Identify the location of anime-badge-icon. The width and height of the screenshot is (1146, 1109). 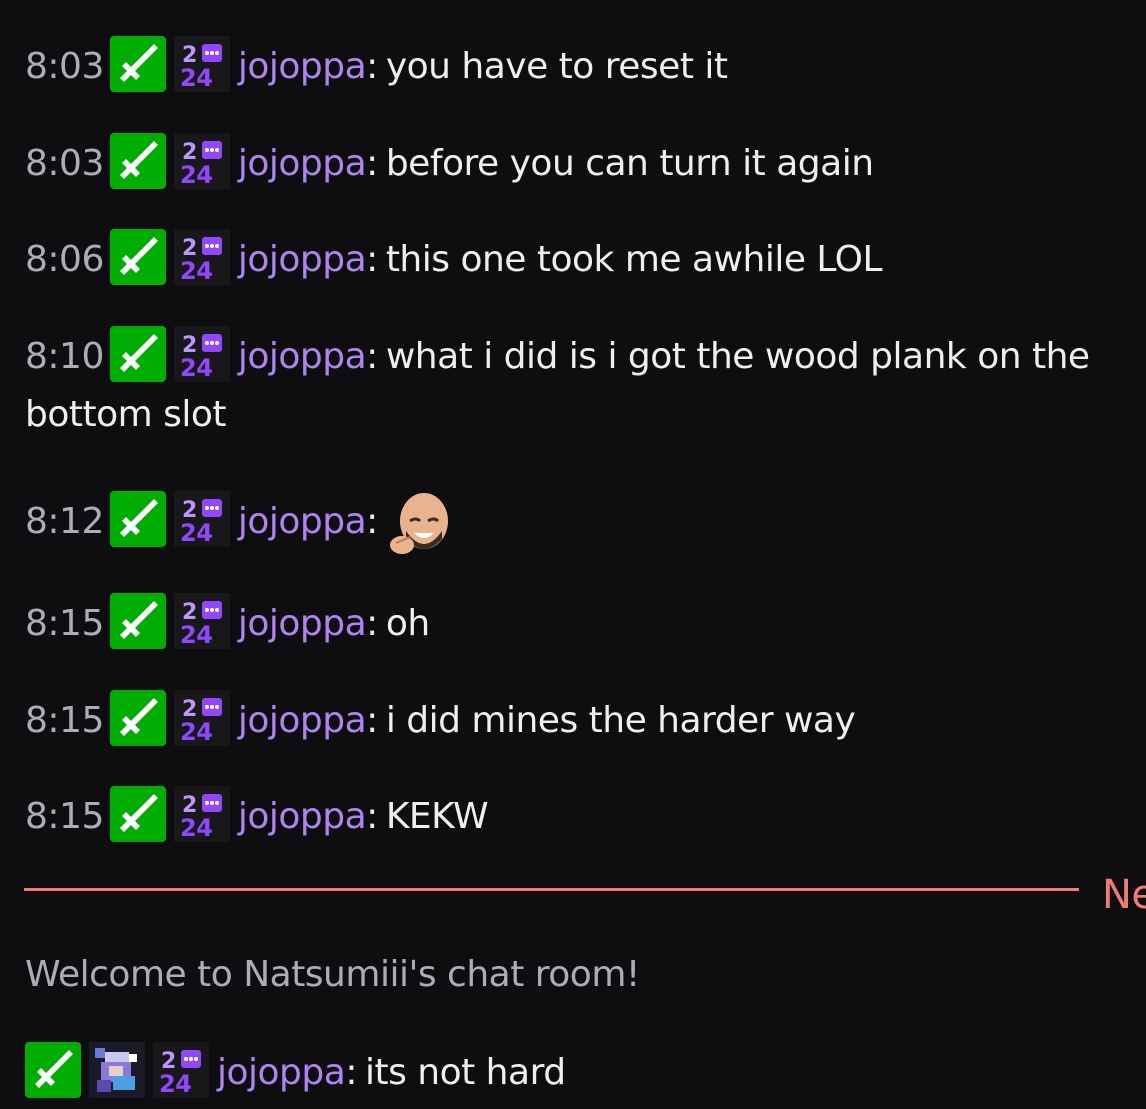
(117, 1070).